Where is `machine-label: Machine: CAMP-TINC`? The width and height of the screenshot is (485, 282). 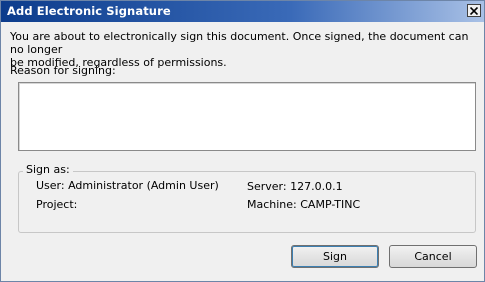
machine-label: Machine: CAMP-TINC is located at coordinates (304, 204).